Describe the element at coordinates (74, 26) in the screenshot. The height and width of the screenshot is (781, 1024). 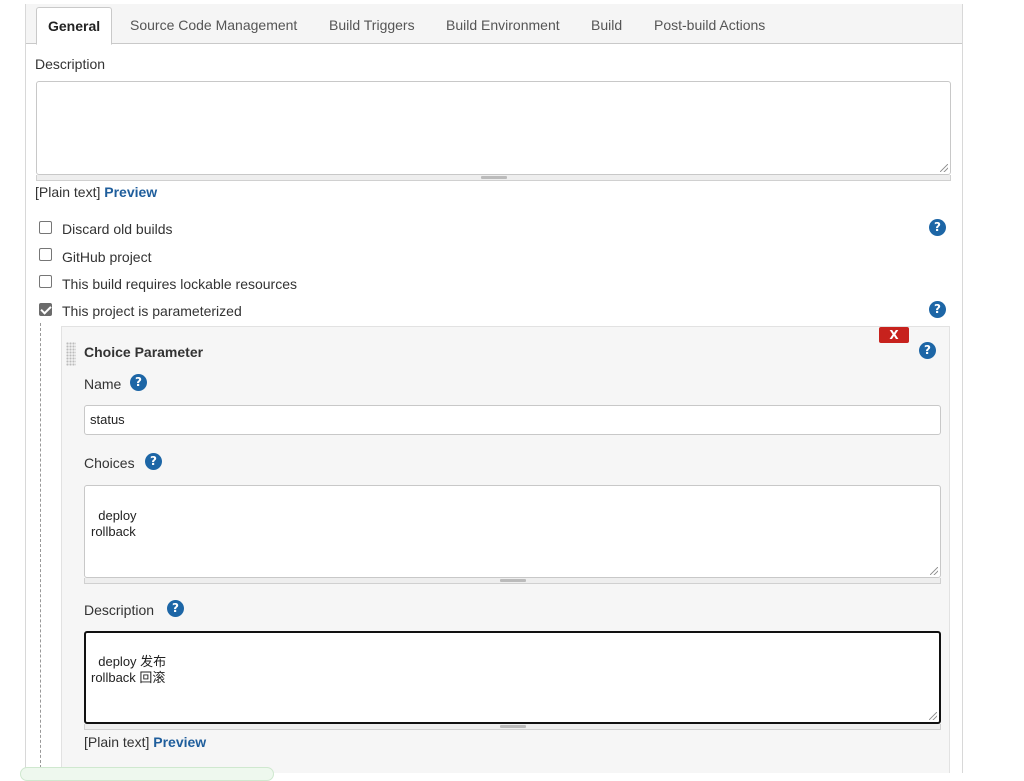
I see `tab-general: General` at that location.